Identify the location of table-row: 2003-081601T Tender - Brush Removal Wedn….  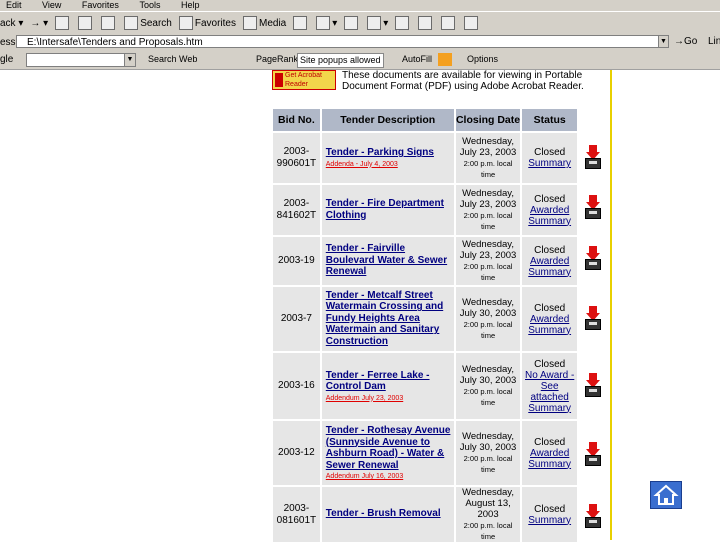
(425, 514).